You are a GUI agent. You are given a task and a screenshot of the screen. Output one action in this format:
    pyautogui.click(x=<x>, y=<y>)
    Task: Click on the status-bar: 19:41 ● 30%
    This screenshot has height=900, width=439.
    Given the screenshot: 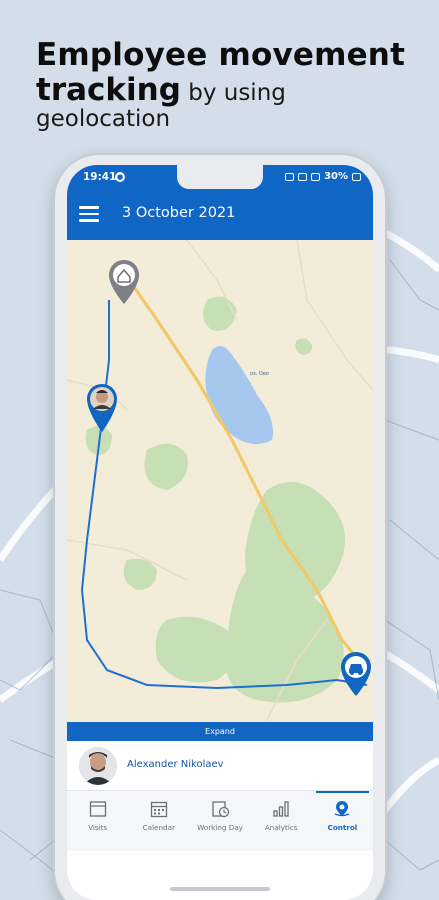 What is the action you would take?
    pyautogui.click(x=220, y=177)
    